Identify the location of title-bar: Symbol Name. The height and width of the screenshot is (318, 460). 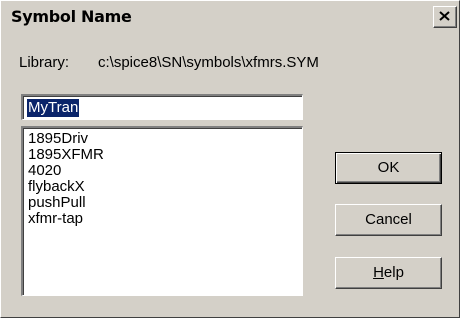
(230, 17).